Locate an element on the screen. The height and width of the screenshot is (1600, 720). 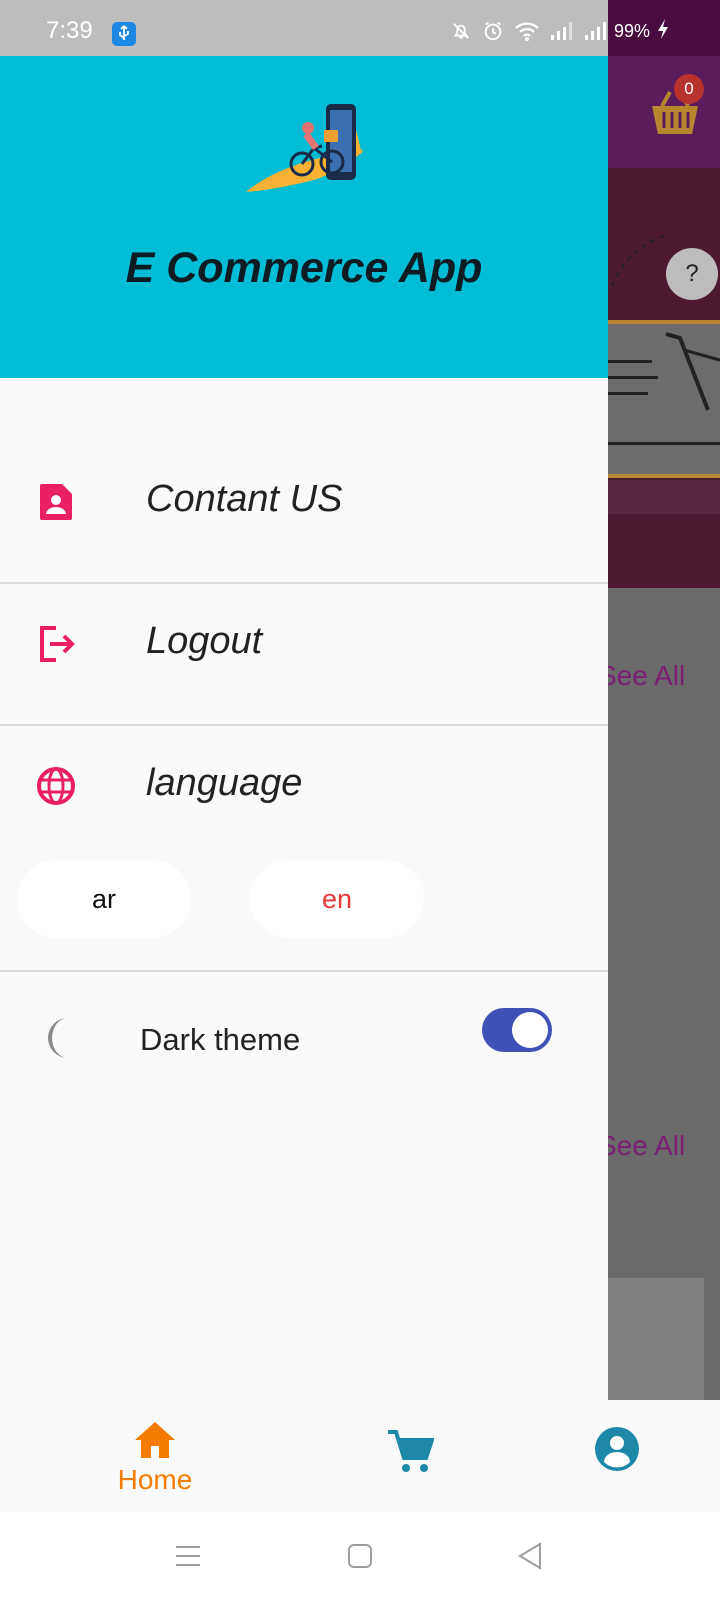
recent-apps-icon is located at coordinates (188, 1556).